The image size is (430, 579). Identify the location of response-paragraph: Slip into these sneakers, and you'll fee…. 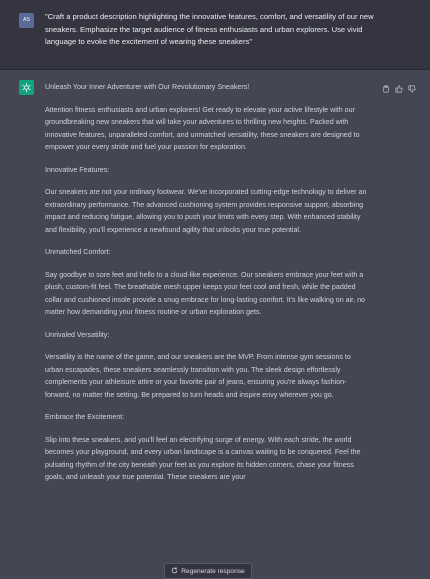
(203, 458).